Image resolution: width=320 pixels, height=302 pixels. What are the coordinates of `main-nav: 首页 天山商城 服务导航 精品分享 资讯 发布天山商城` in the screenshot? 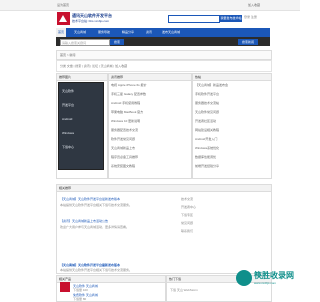 It's located at (163, 32).